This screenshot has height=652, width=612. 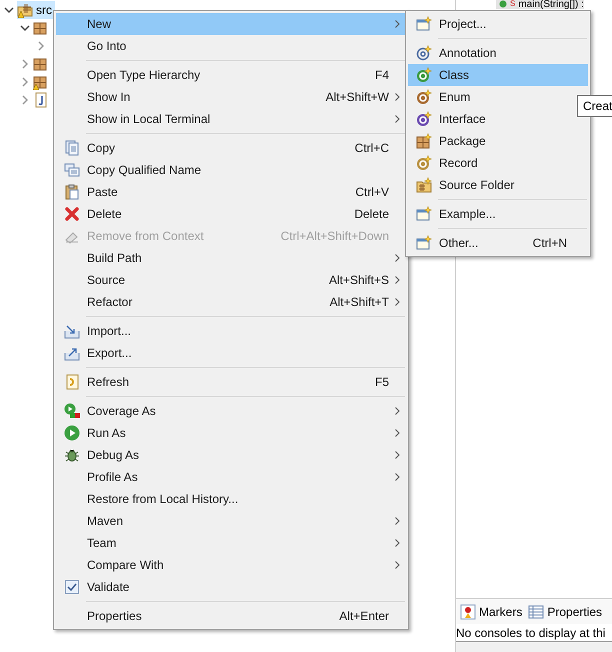 I want to click on tooltip: Creat, so click(x=594, y=106).